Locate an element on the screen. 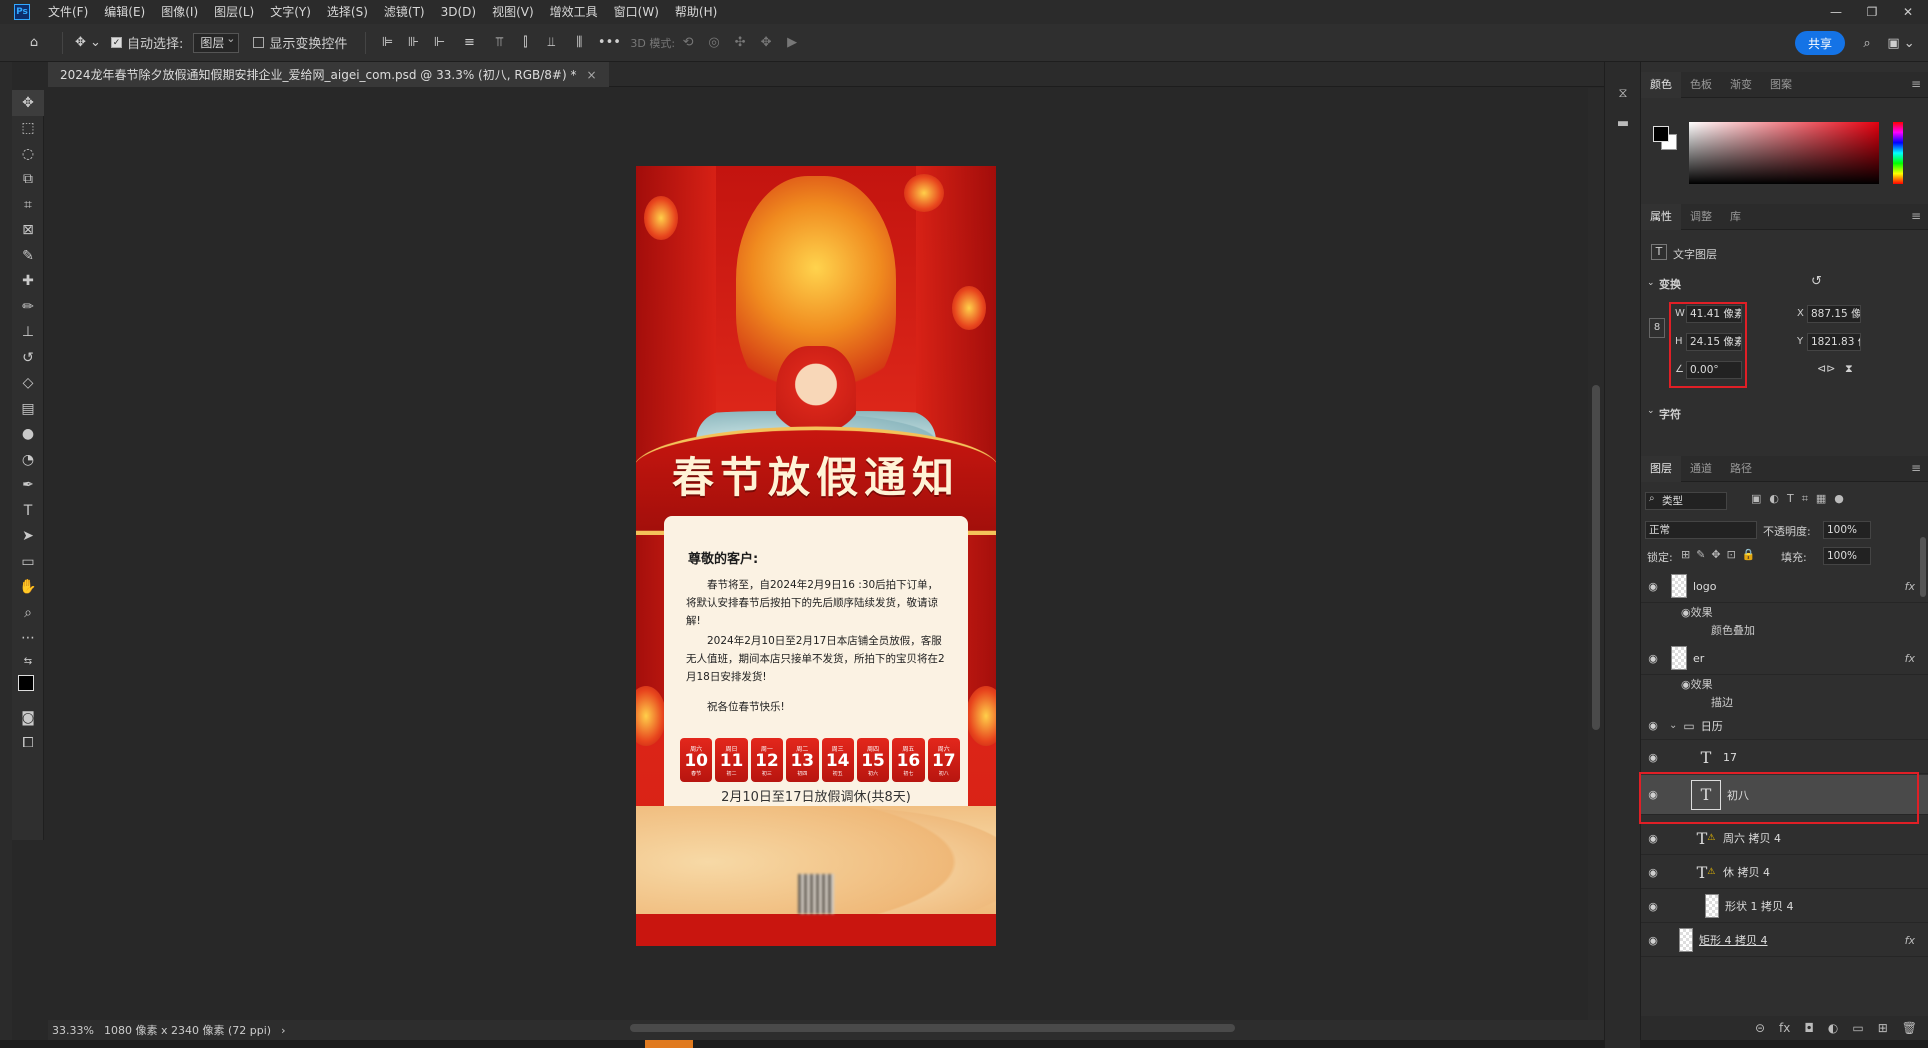  y-position-field: 1821.83 像 is located at coordinates (1834, 342).